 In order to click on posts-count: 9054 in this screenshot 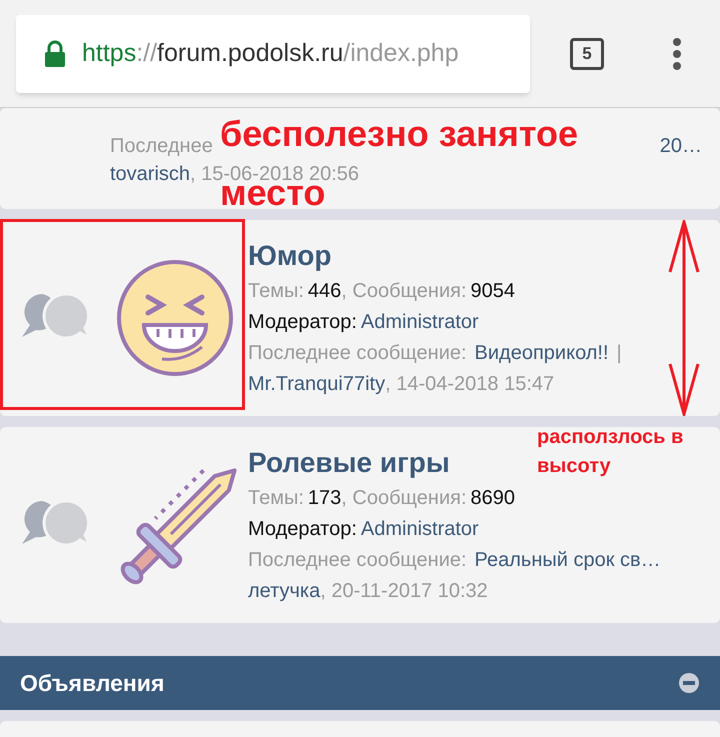, I will do `click(492, 291)`.